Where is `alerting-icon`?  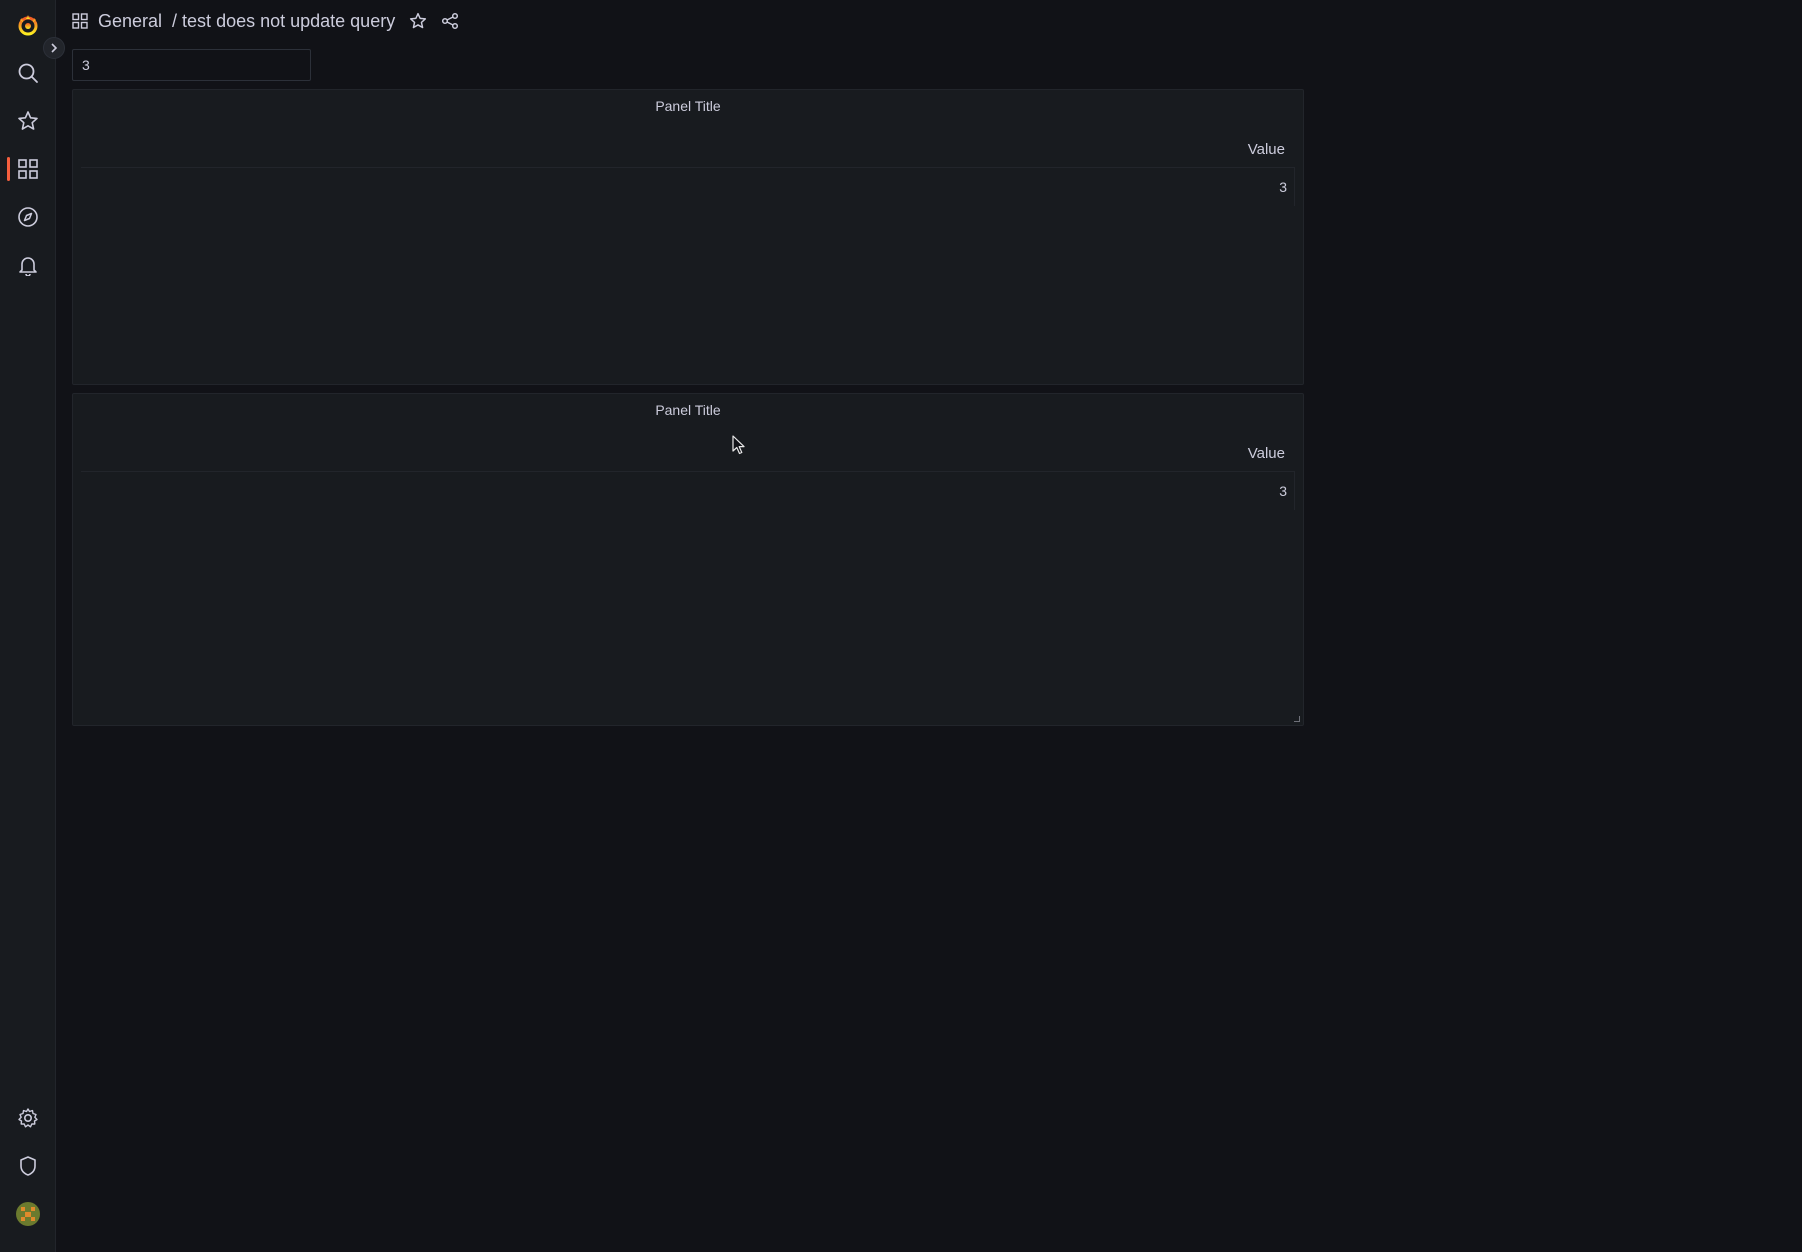
alerting-icon is located at coordinates (28, 265).